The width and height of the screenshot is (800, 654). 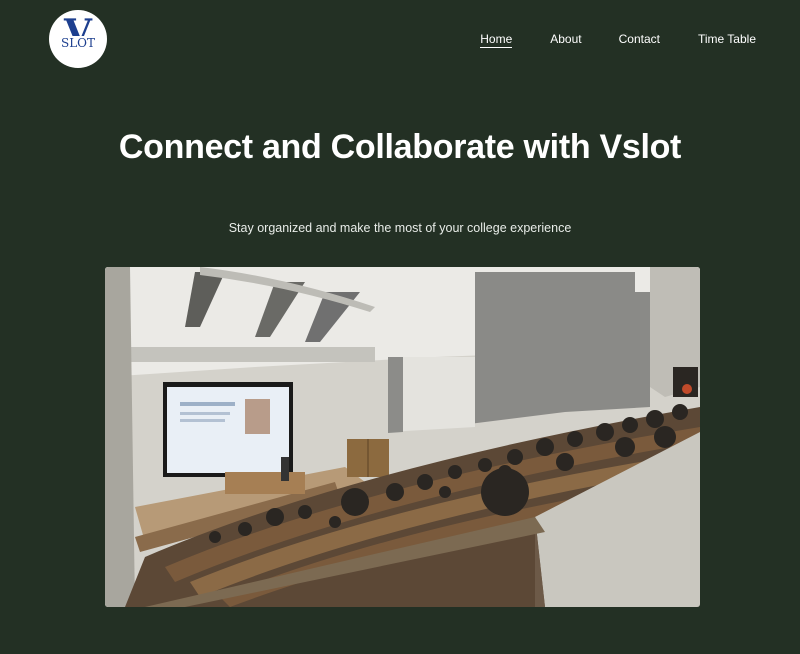 I want to click on nav-about-link: About, so click(x=565, y=39).